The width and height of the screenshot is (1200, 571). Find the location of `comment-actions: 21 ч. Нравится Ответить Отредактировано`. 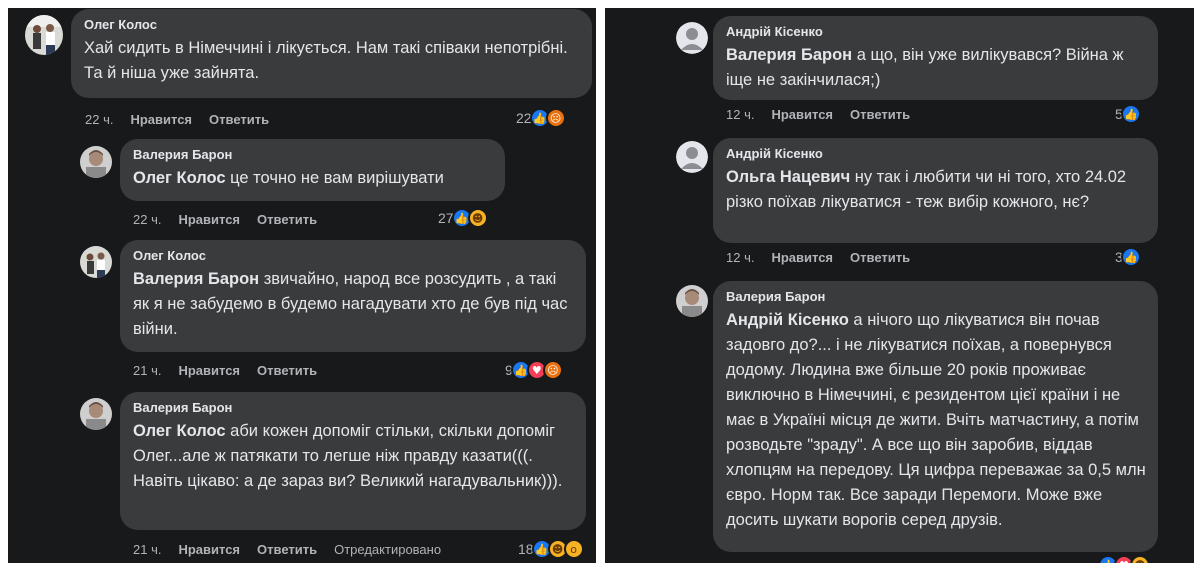

comment-actions: 21 ч. Нравится Ответить Отредактировано is located at coordinates (295, 550).